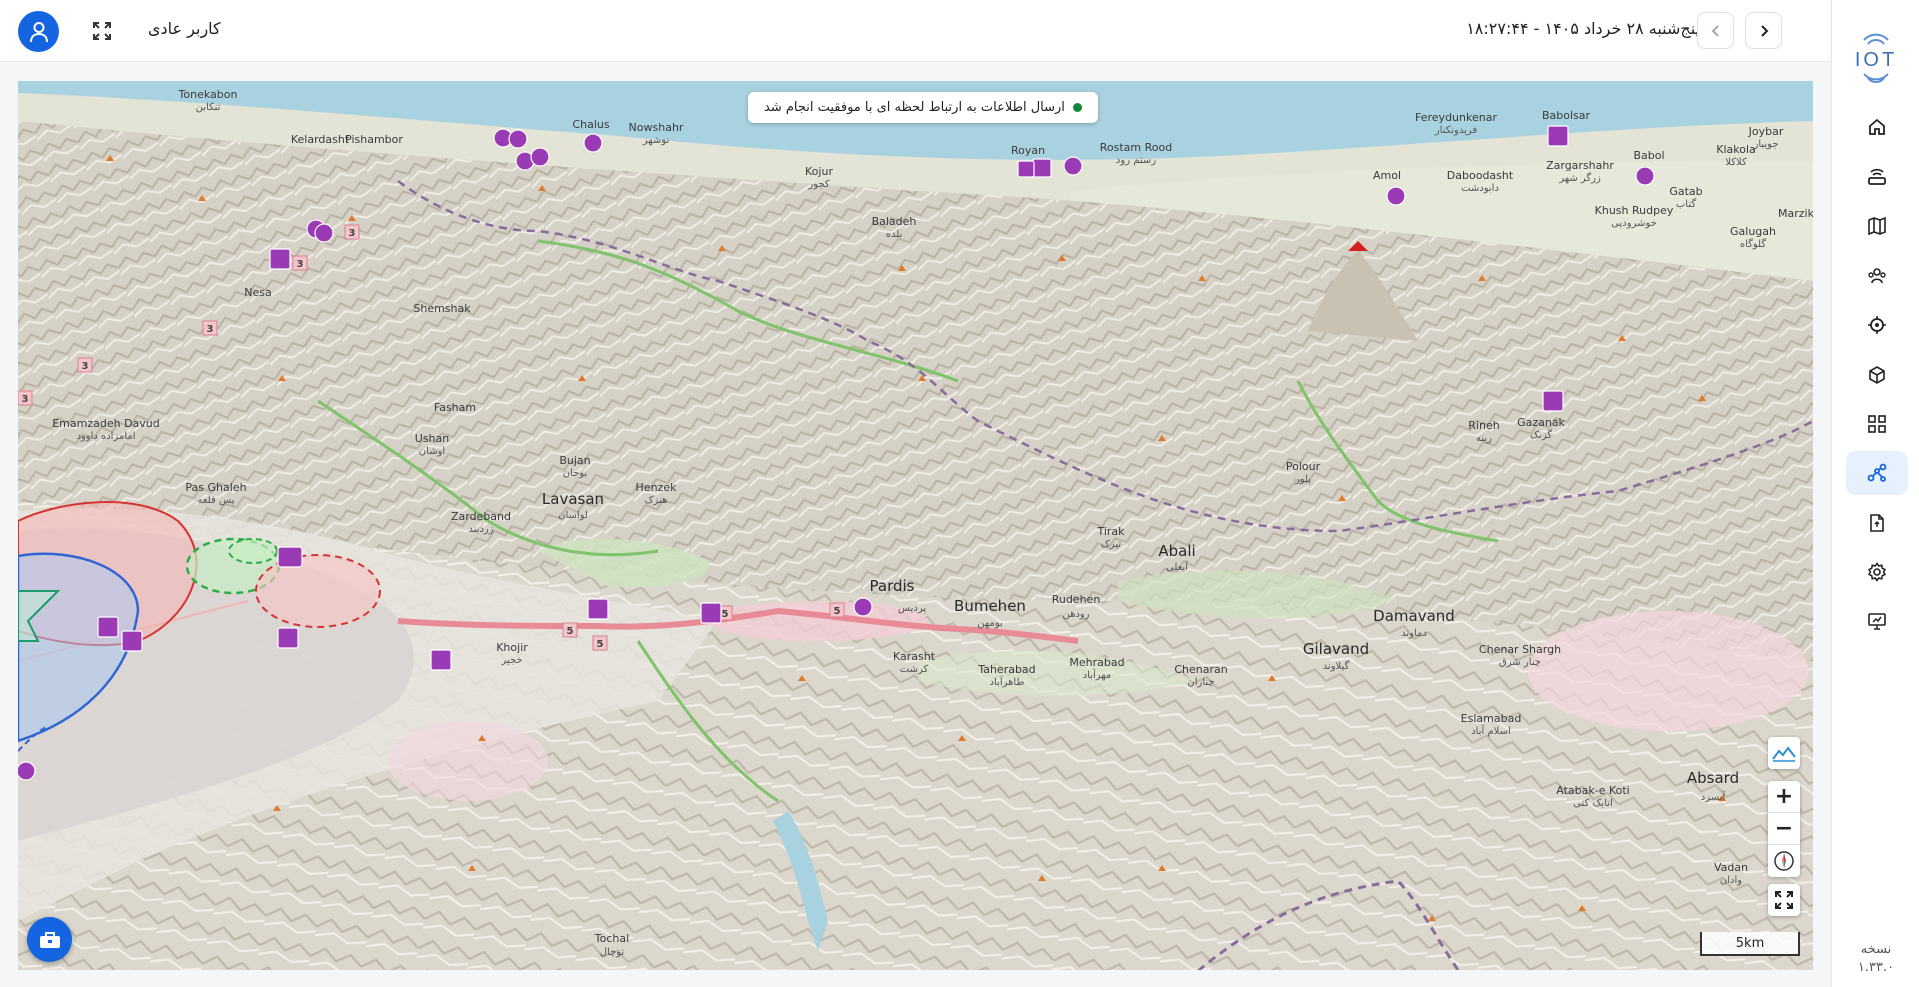  Describe the element at coordinates (1593, 803) in the screenshot. I see `map-label-fa: اتابک کتی` at that location.